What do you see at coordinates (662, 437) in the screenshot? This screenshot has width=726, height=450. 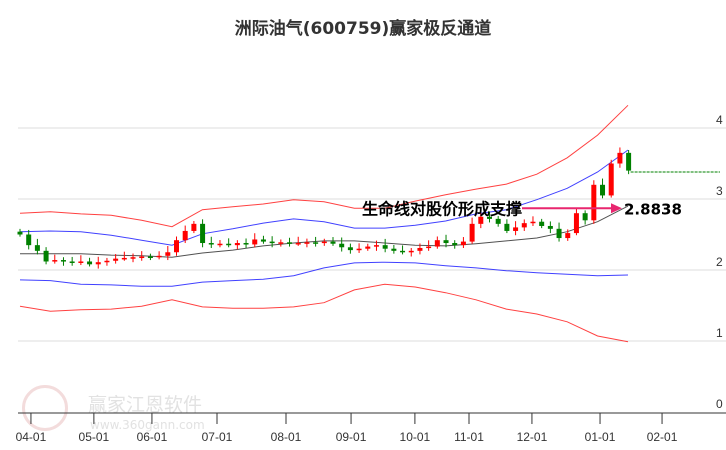 I see `x-tick-label: 02-01` at bounding box center [662, 437].